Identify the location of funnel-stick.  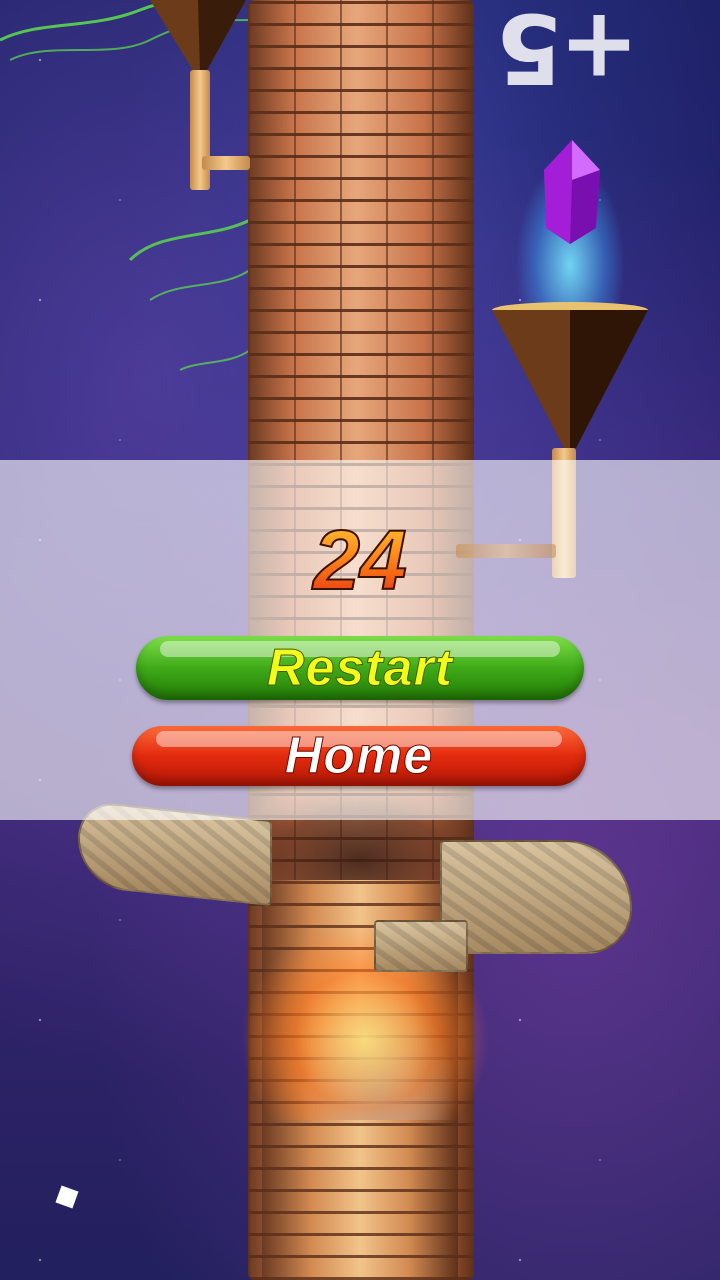
(200, 130).